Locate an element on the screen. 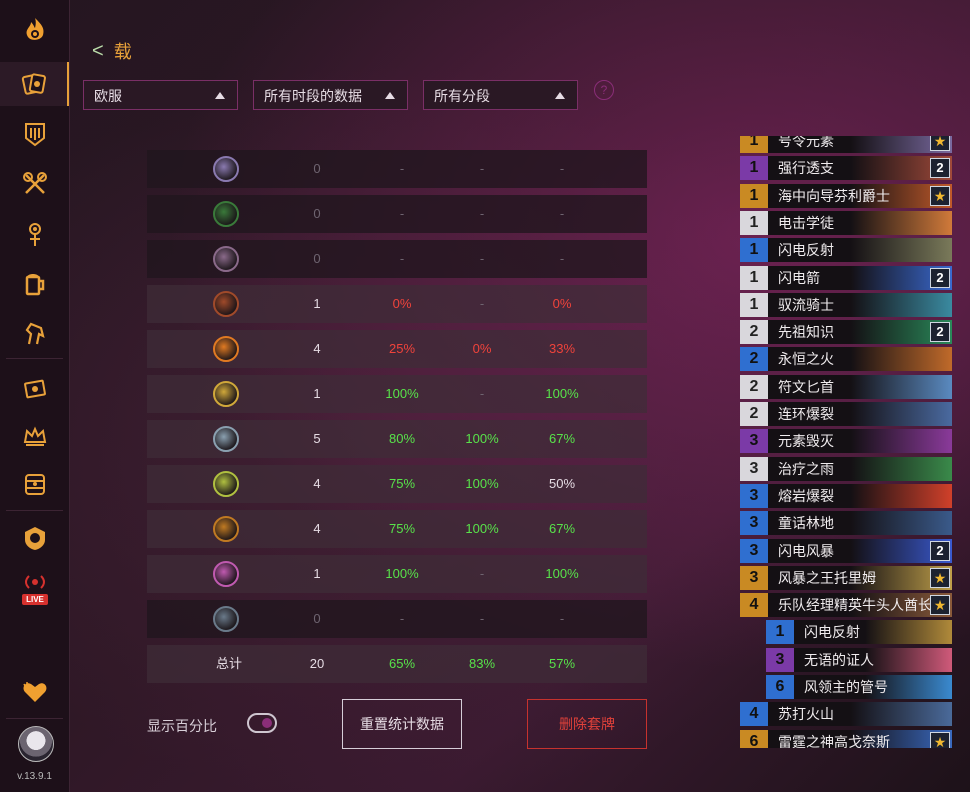 This screenshot has height=792, width=970. crown-icon is located at coordinates (34, 436).